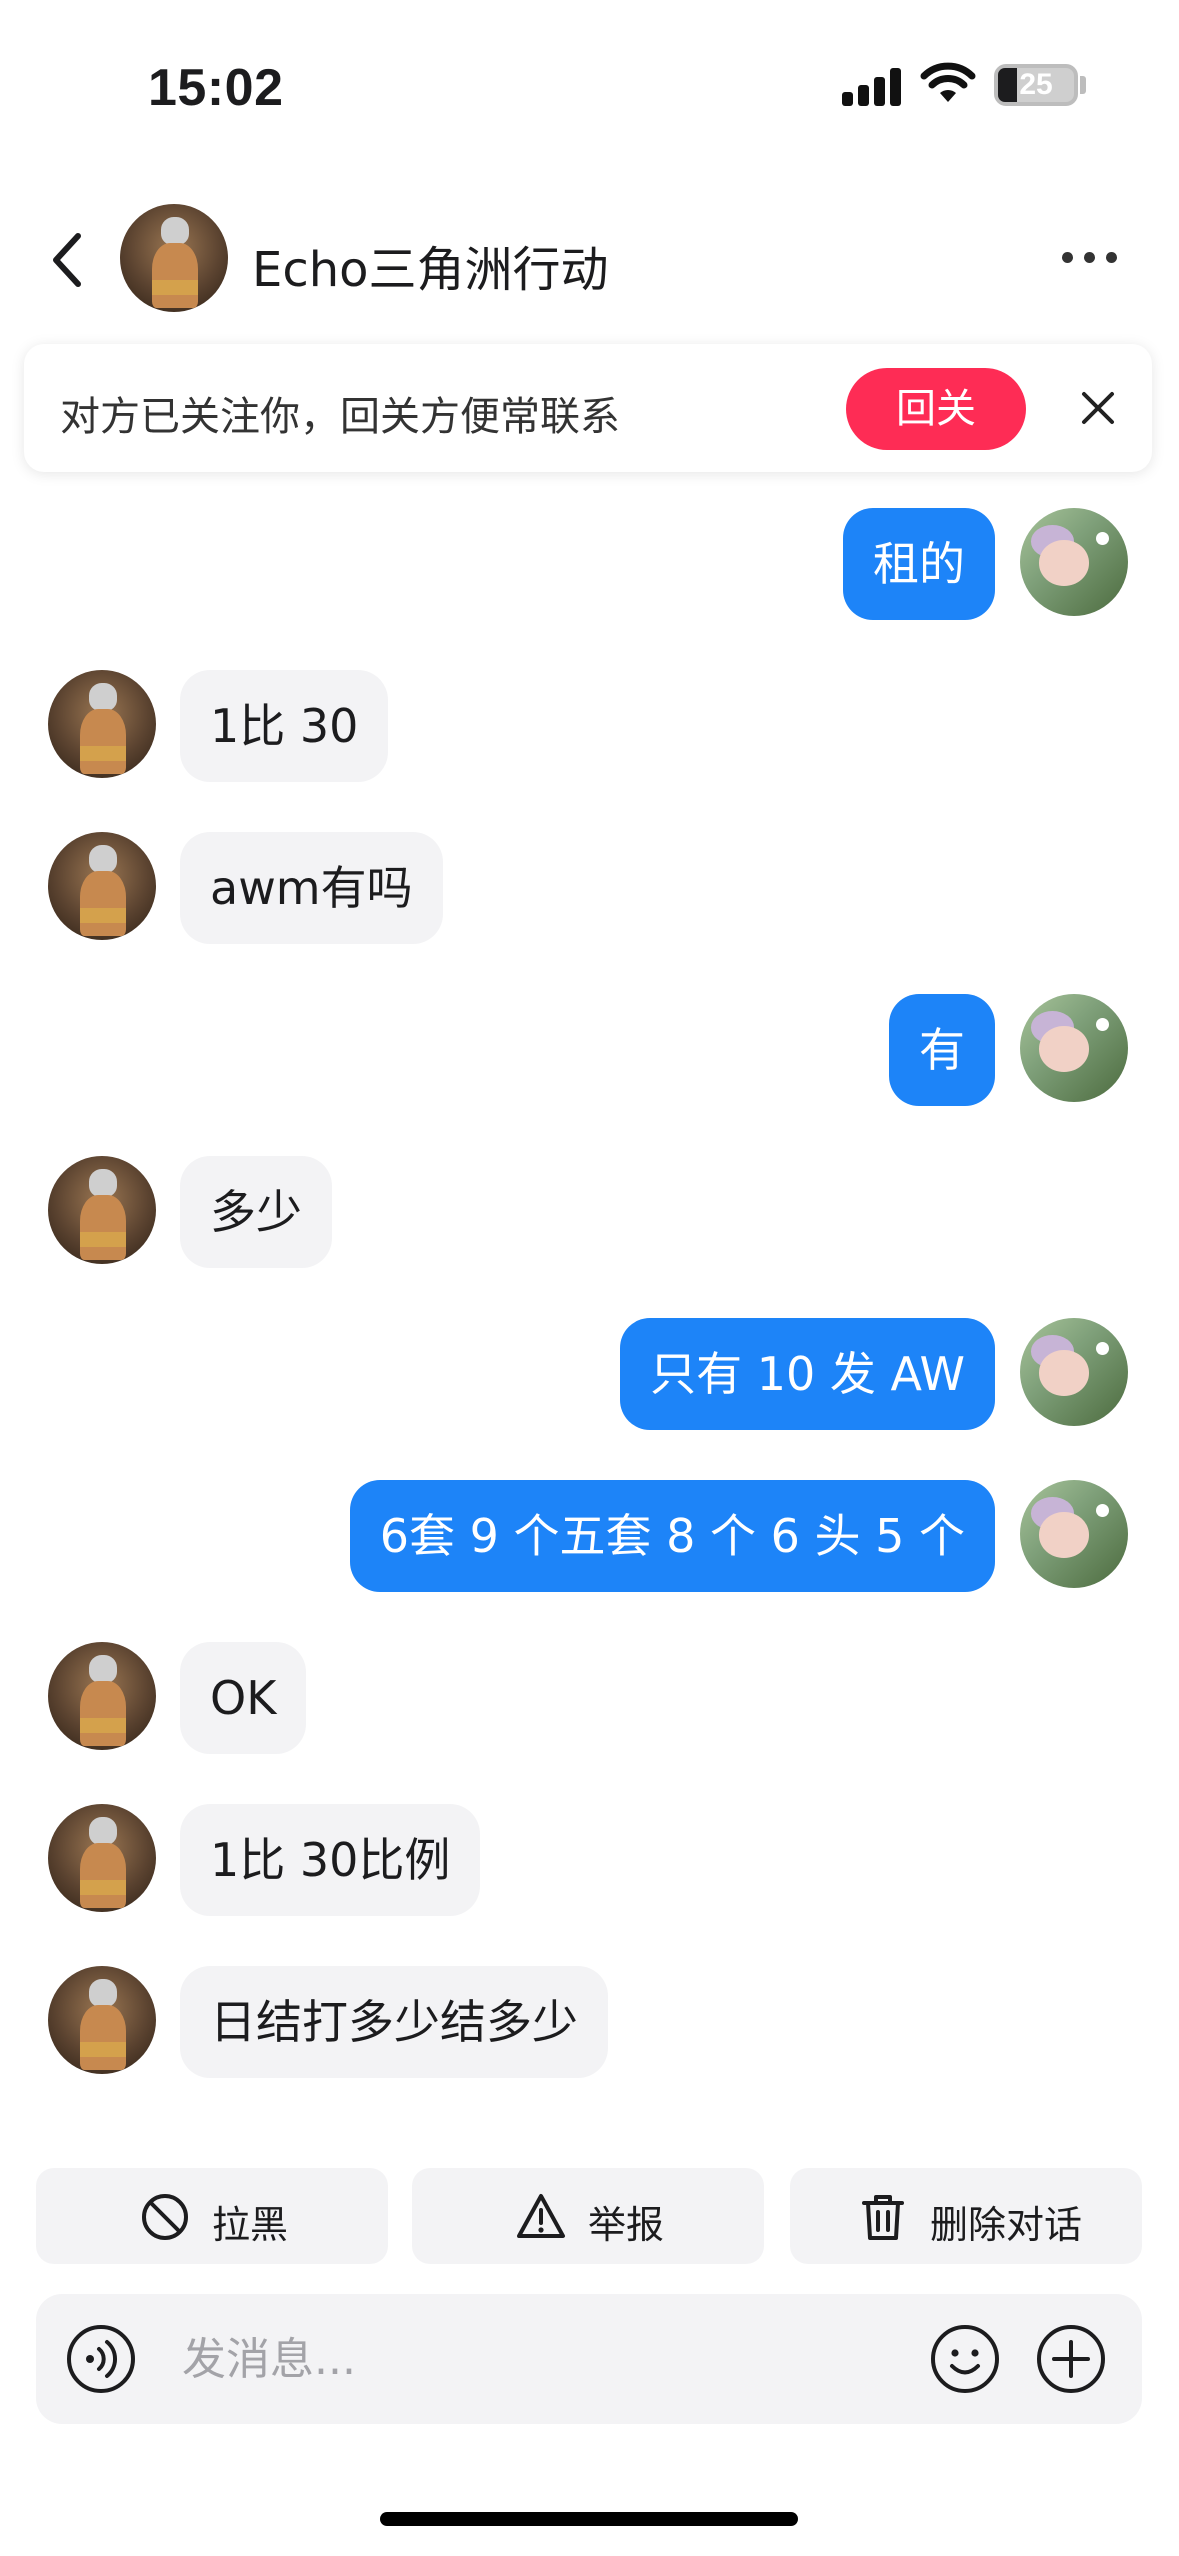  Describe the element at coordinates (965, 2359) in the screenshot. I see `emoji-icon` at that location.